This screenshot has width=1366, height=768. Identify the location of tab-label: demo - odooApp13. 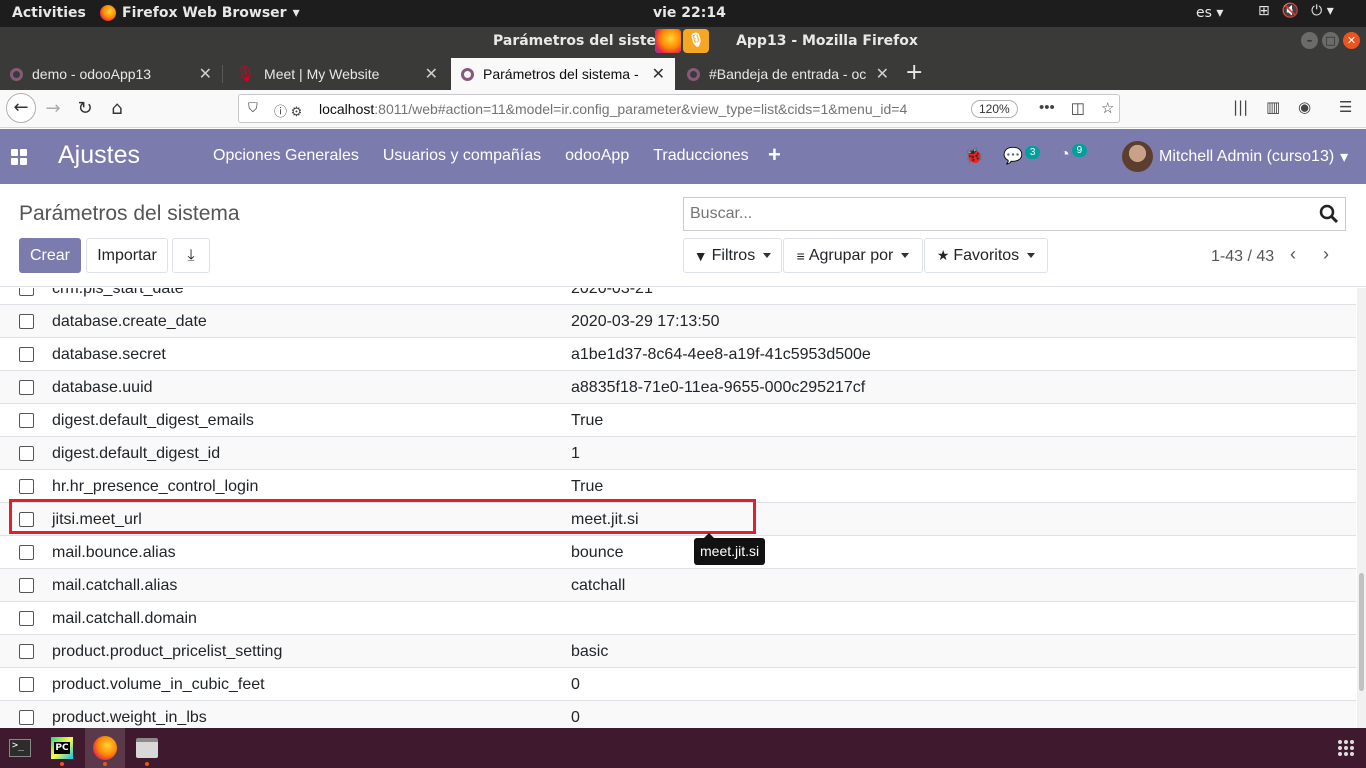
(92, 74).